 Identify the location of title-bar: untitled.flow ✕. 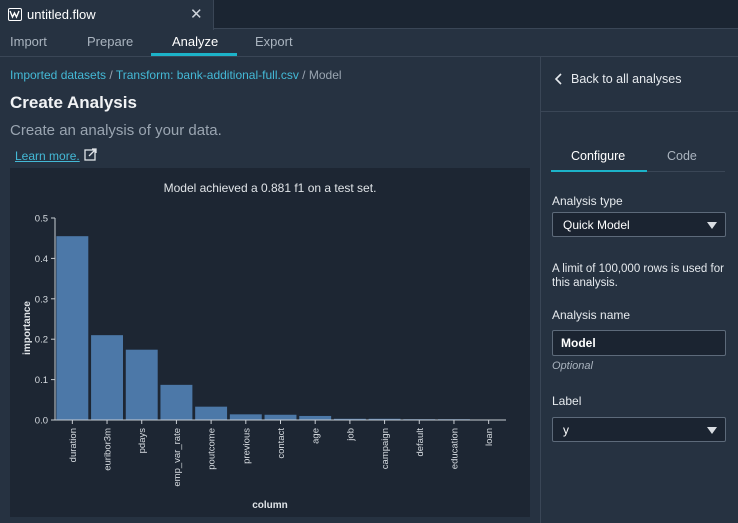
(369, 15).